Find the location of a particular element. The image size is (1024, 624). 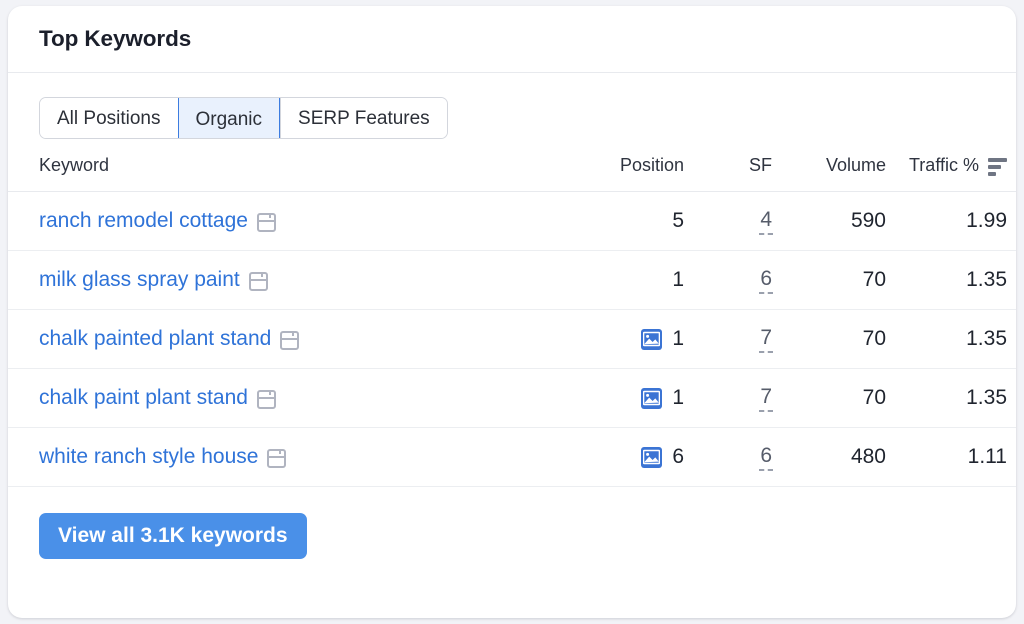

tab-serp-features: SERP Features is located at coordinates (363, 118).